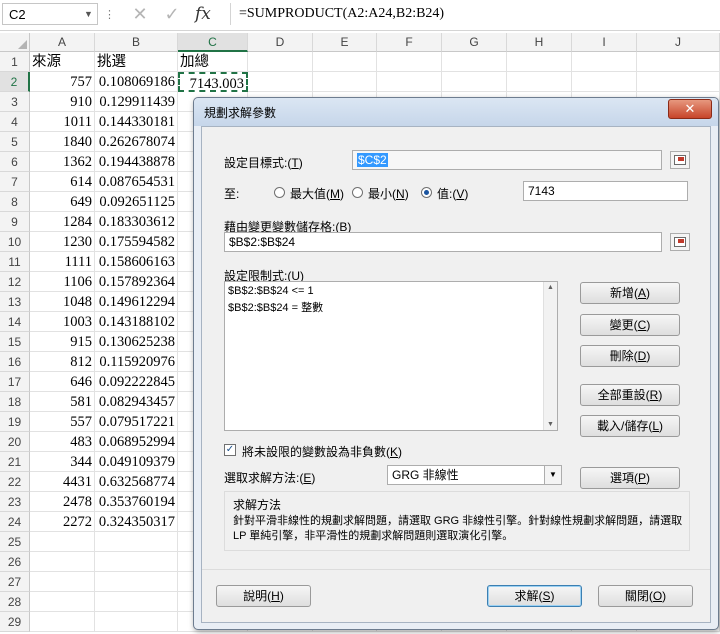 The width and height of the screenshot is (720, 634). Describe the element at coordinates (680, 160) in the screenshot. I see `collapse-dialog-button` at that location.